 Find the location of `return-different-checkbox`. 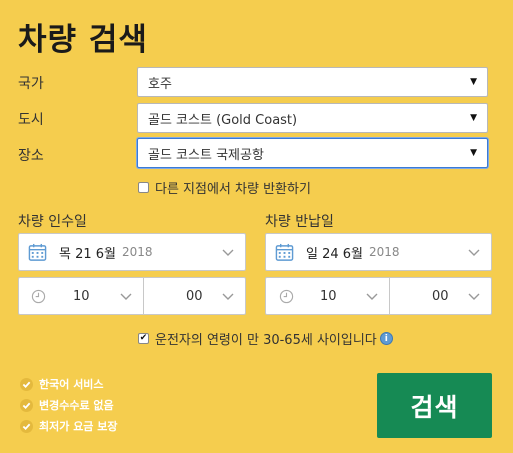

return-different-checkbox is located at coordinates (143, 187).